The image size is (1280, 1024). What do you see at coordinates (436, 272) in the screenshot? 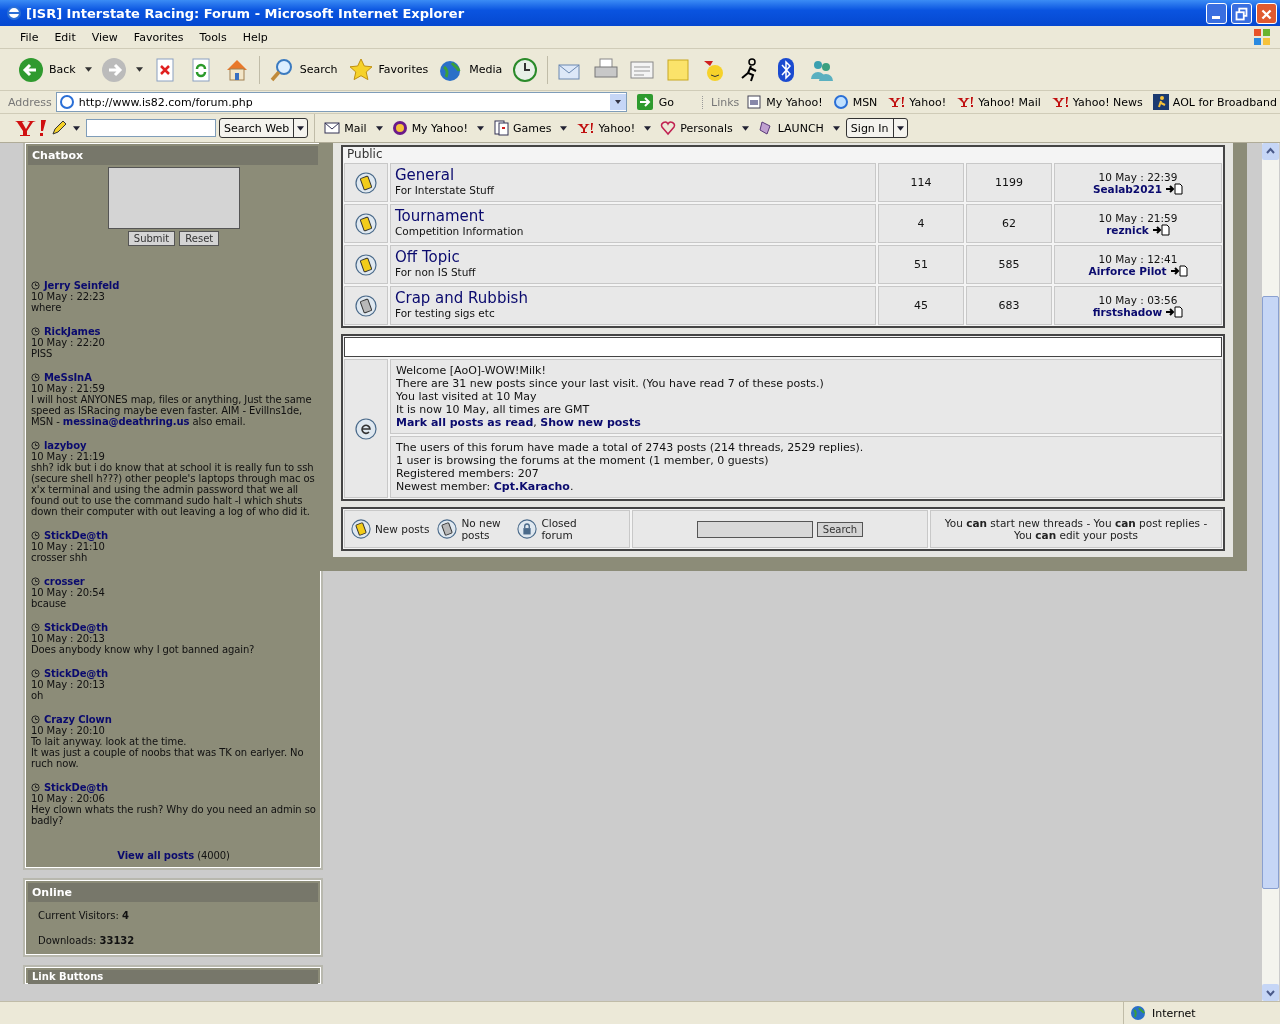
I see `forum-description: For non IS Stuff` at bounding box center [436, 272].